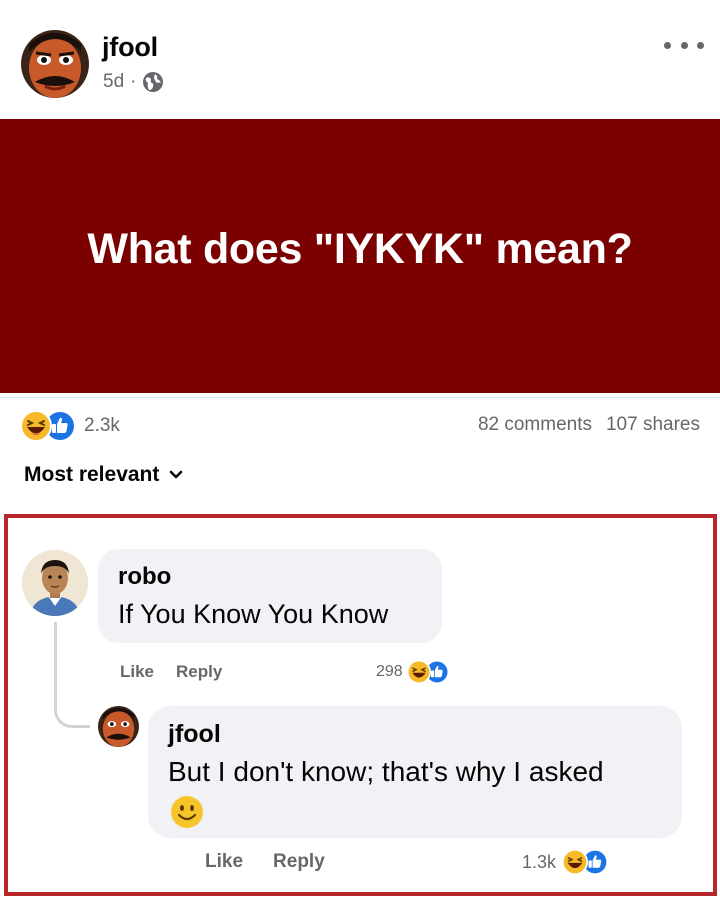 This screenshot has height=900, width=720. I want to click on post-time: 5d, so click(113, 82).